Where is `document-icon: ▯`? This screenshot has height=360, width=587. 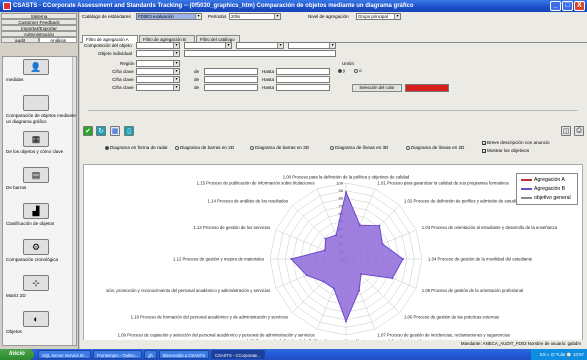
document-icon: ▯ is located at coordinates (129, 131).